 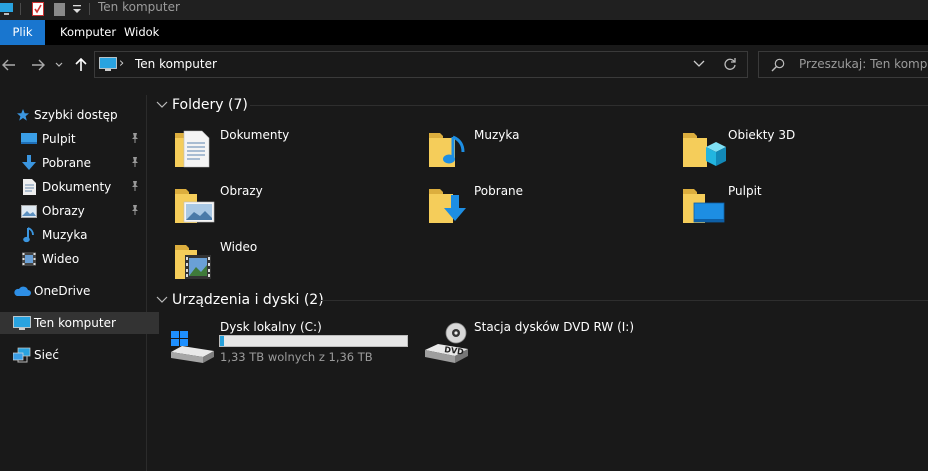 I want to click on videos-folder-icon, so click(x=193, y=262).